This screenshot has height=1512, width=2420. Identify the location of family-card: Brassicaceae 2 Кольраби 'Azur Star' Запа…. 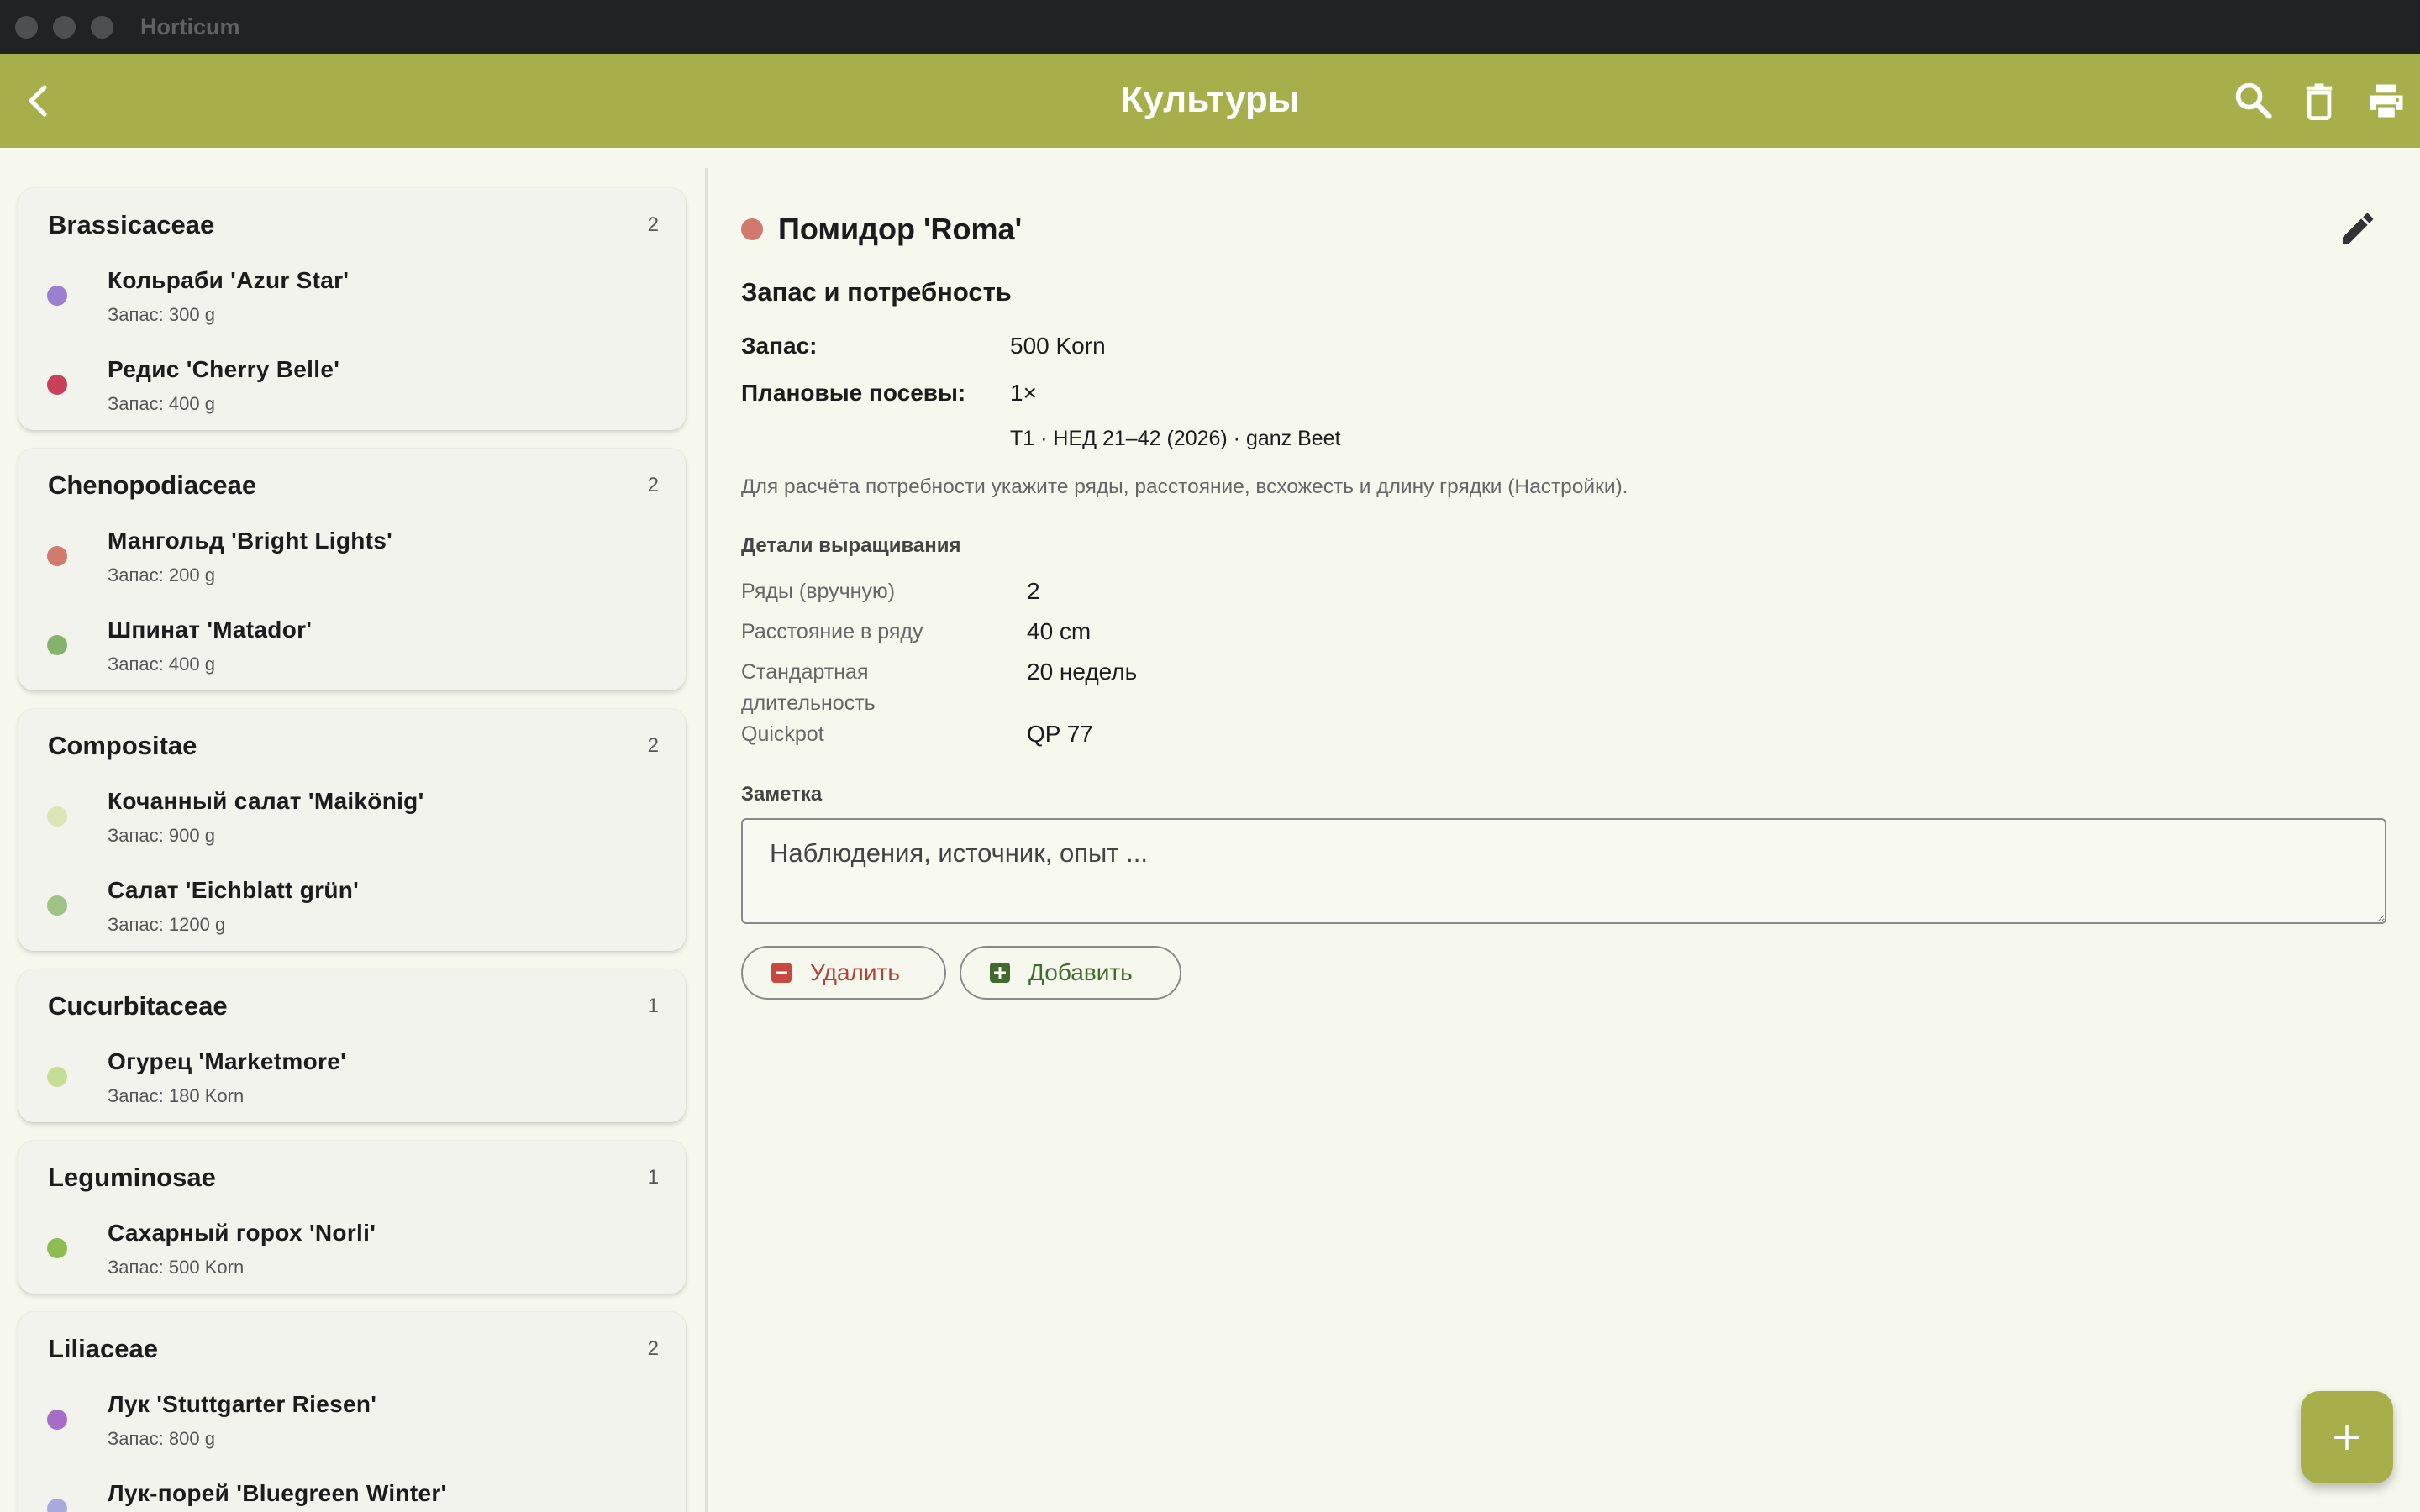
(352, 309).